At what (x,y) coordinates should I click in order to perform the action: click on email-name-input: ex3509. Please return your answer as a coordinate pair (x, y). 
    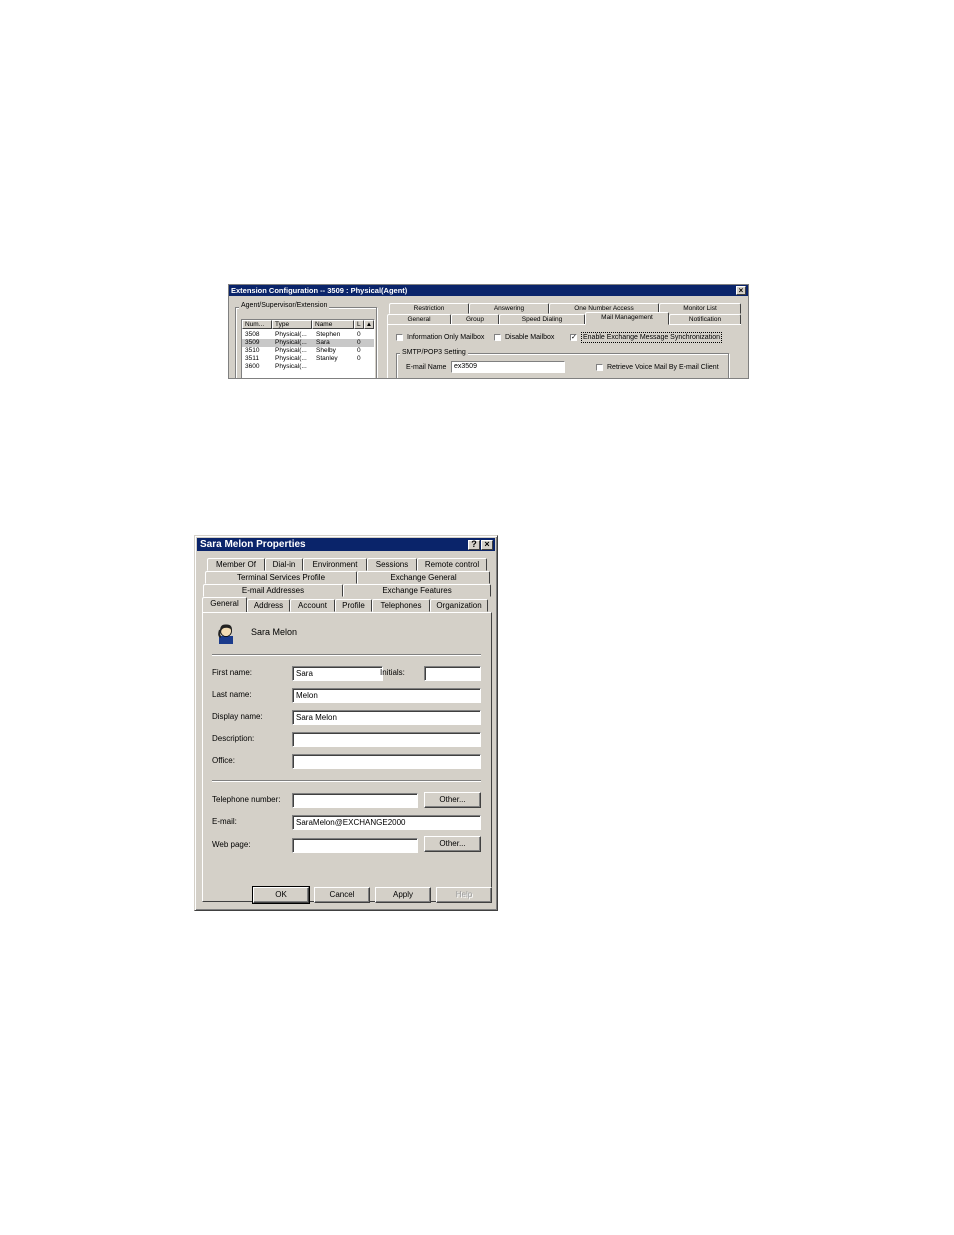
    Looking at the image, I should click on (508, 367).